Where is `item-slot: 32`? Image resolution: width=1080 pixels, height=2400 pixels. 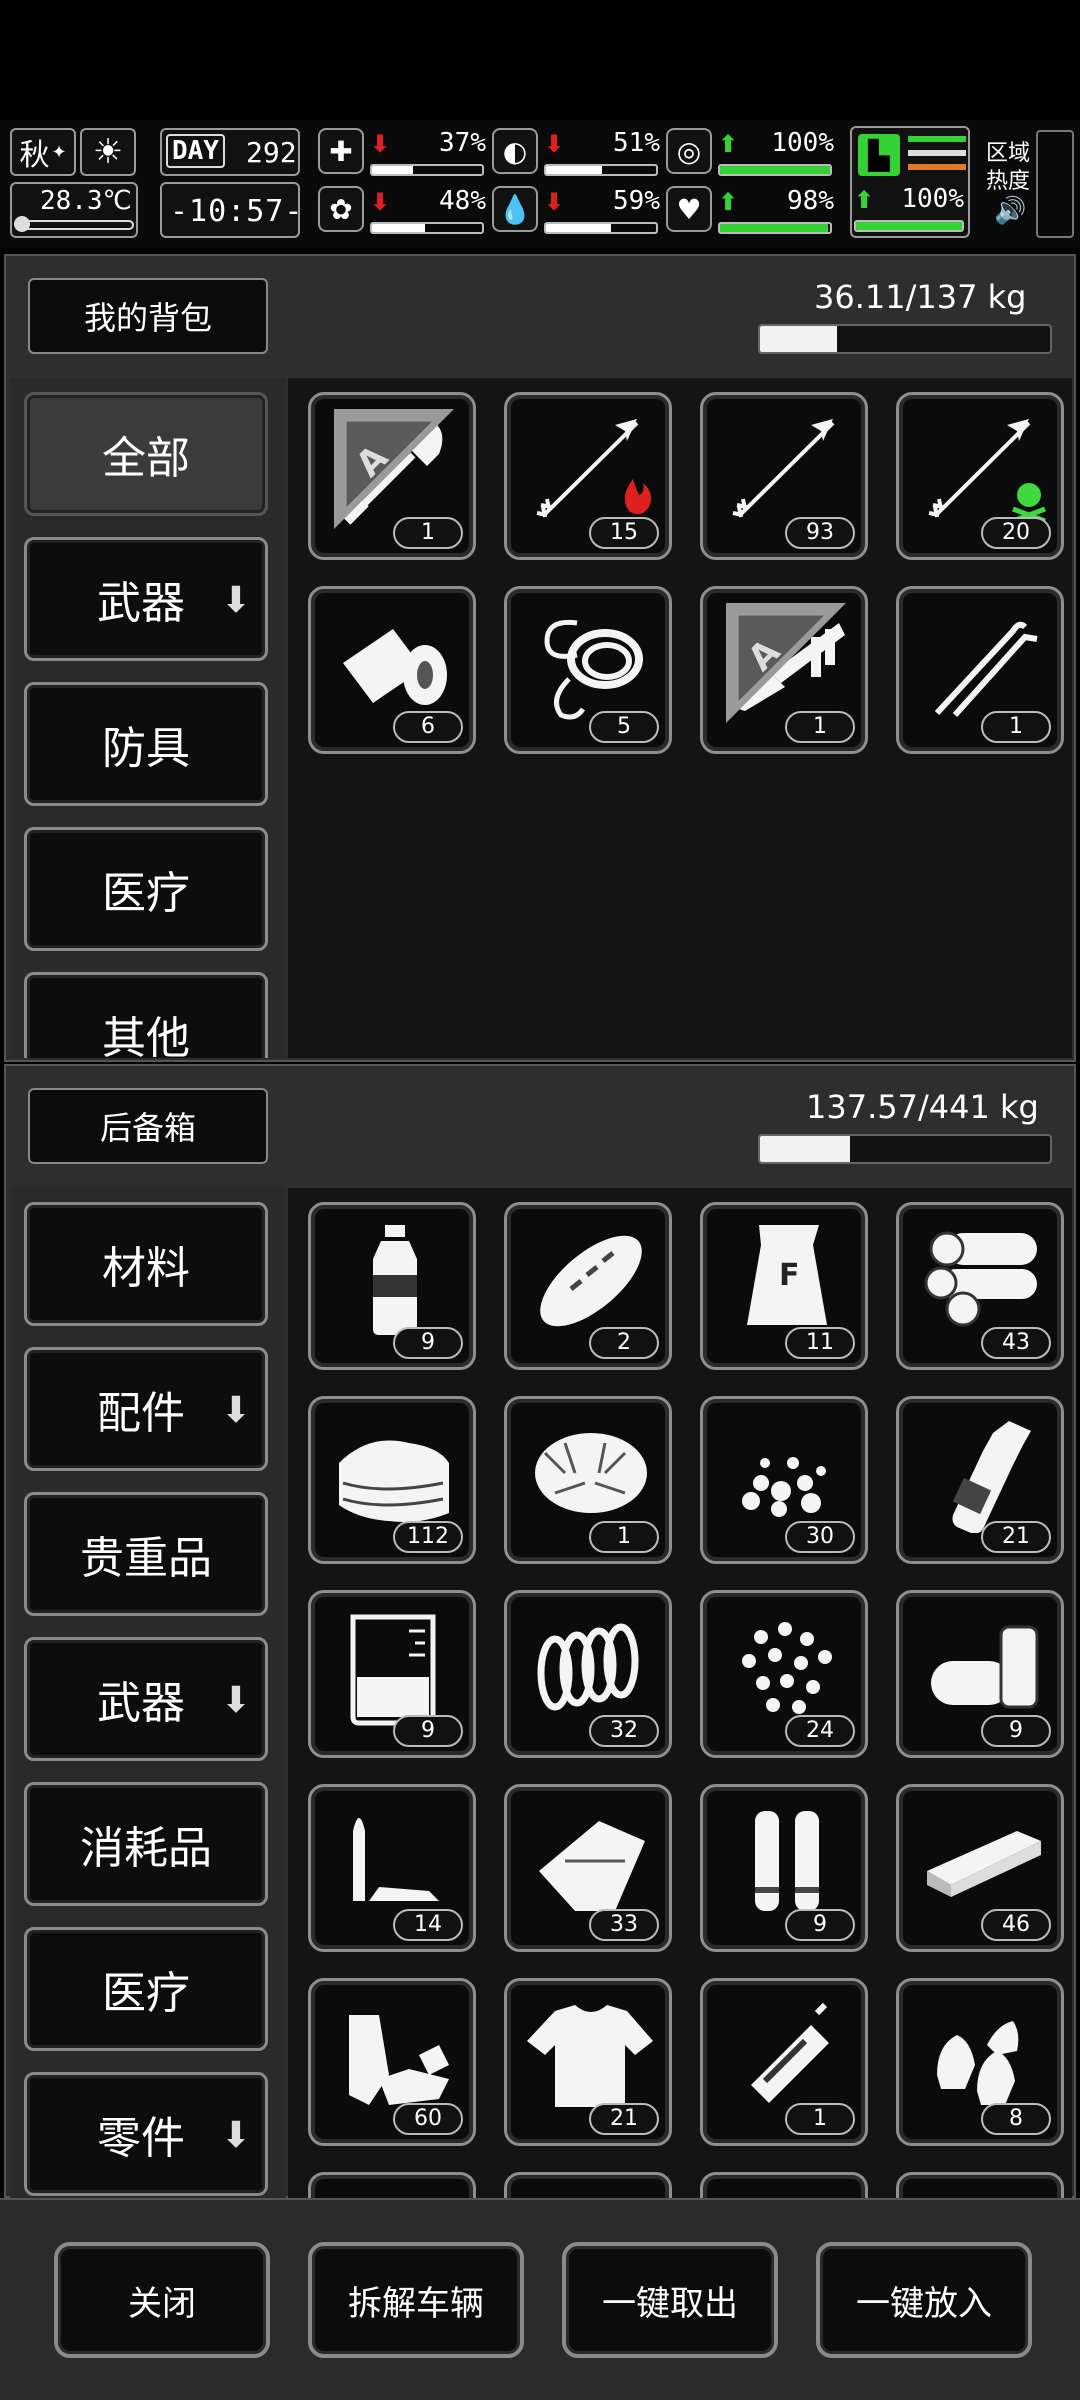 item-slot: 32 is located at coordinates (588, 1674).